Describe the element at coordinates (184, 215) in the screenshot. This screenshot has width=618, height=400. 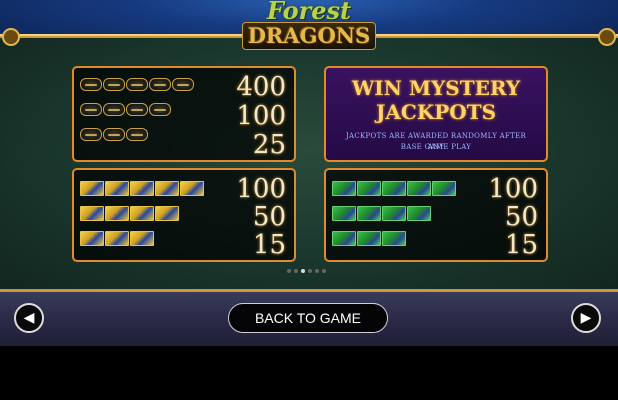
I see `paytable-panel-gold: 100 50 15` at that location.